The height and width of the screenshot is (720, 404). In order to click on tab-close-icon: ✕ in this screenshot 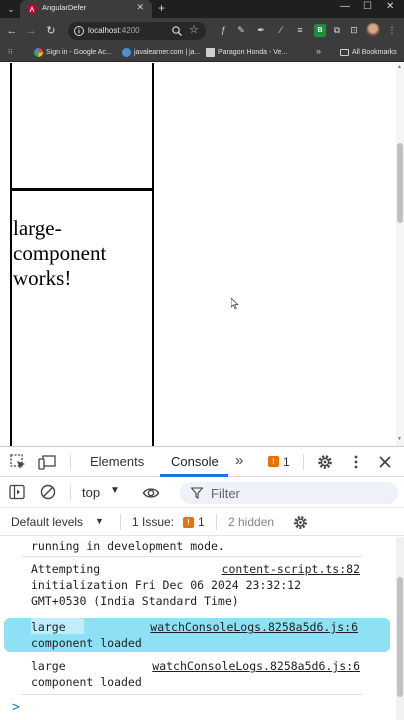, I will do `click(140, 7)`.